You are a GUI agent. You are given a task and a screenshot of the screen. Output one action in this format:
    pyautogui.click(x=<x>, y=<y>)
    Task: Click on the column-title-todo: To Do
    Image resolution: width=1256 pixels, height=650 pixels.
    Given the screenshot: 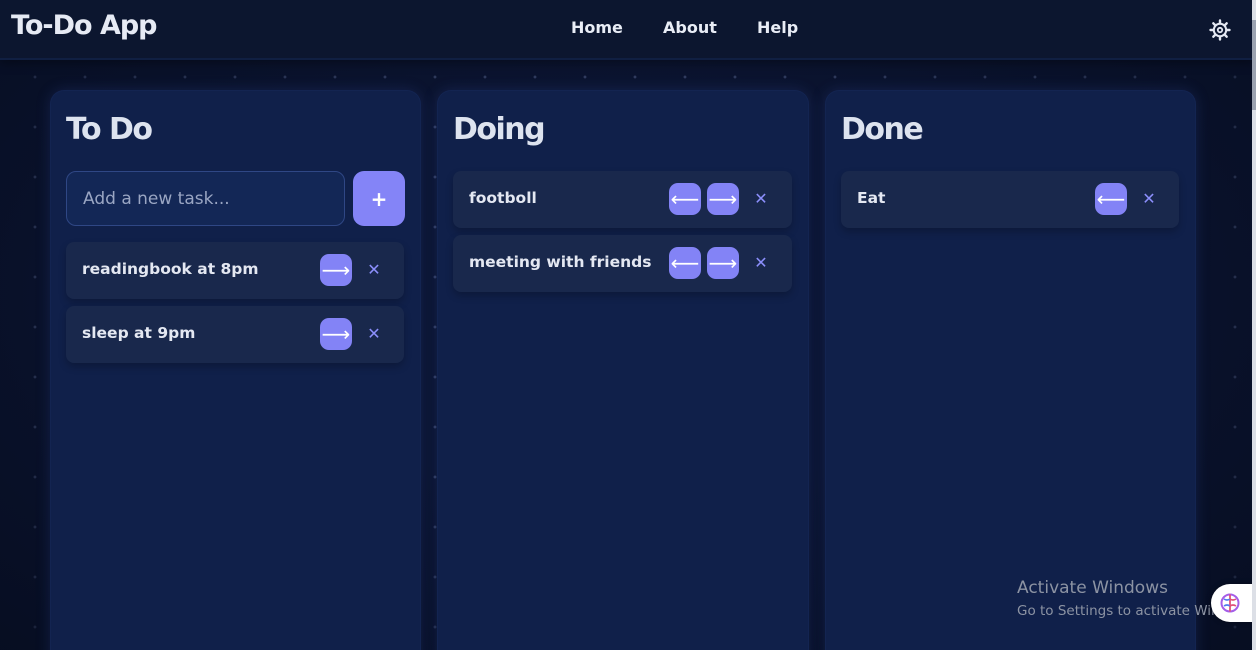 What is the action you would take?
    pyautogui.click(x=109, y=129)
    